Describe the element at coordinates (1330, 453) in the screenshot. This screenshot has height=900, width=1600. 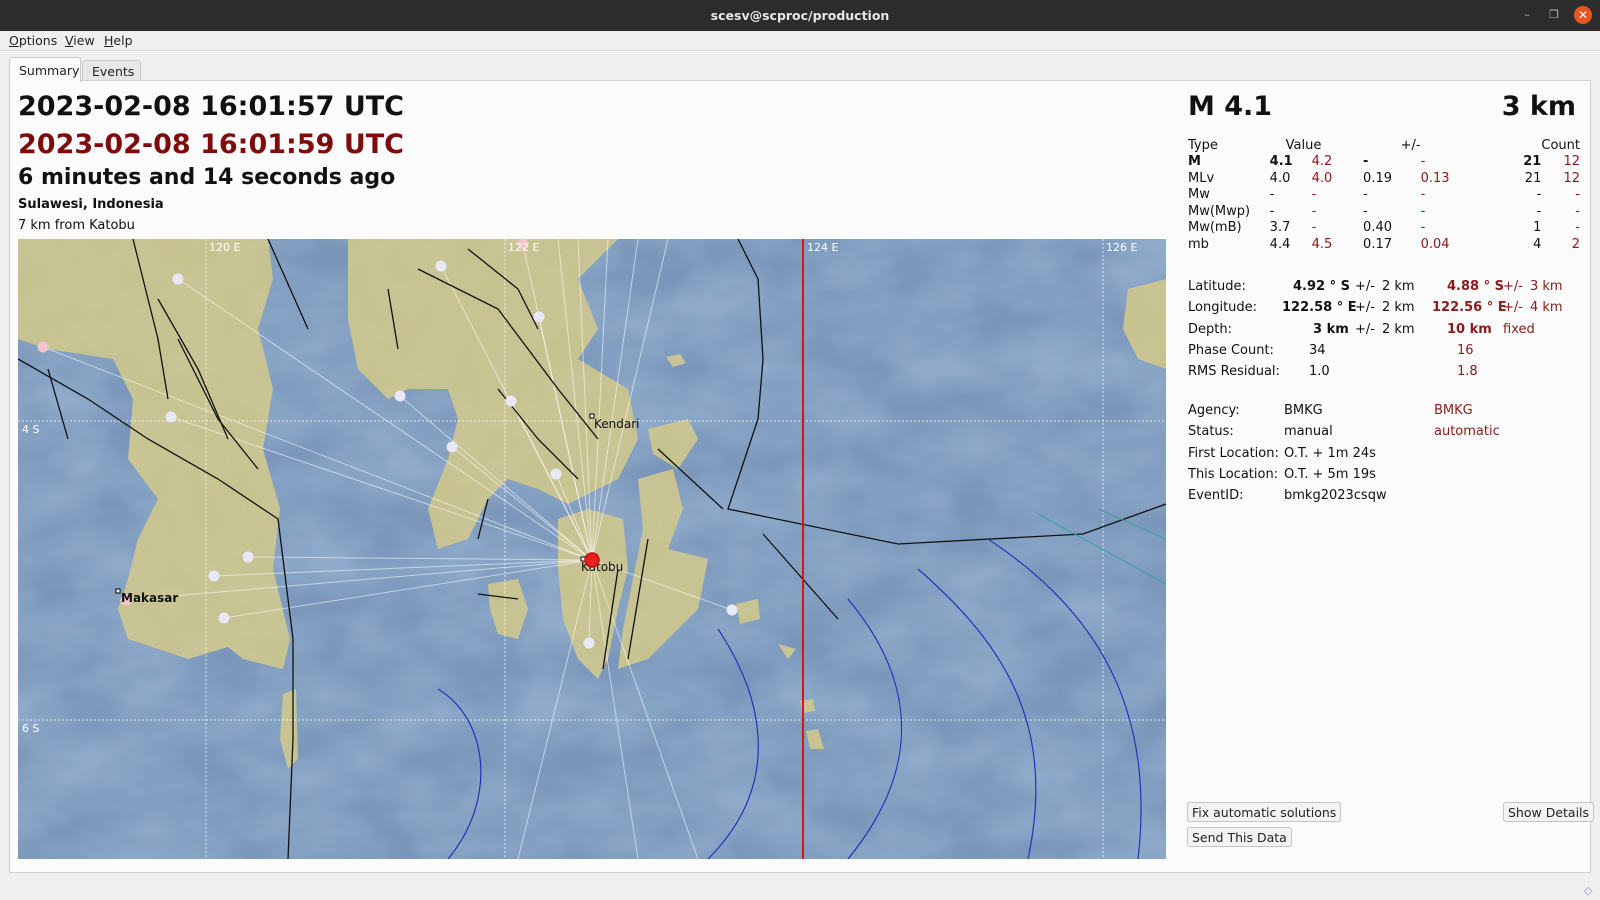
I see `first-location-value: O.T. + 1m 24s` at that location.